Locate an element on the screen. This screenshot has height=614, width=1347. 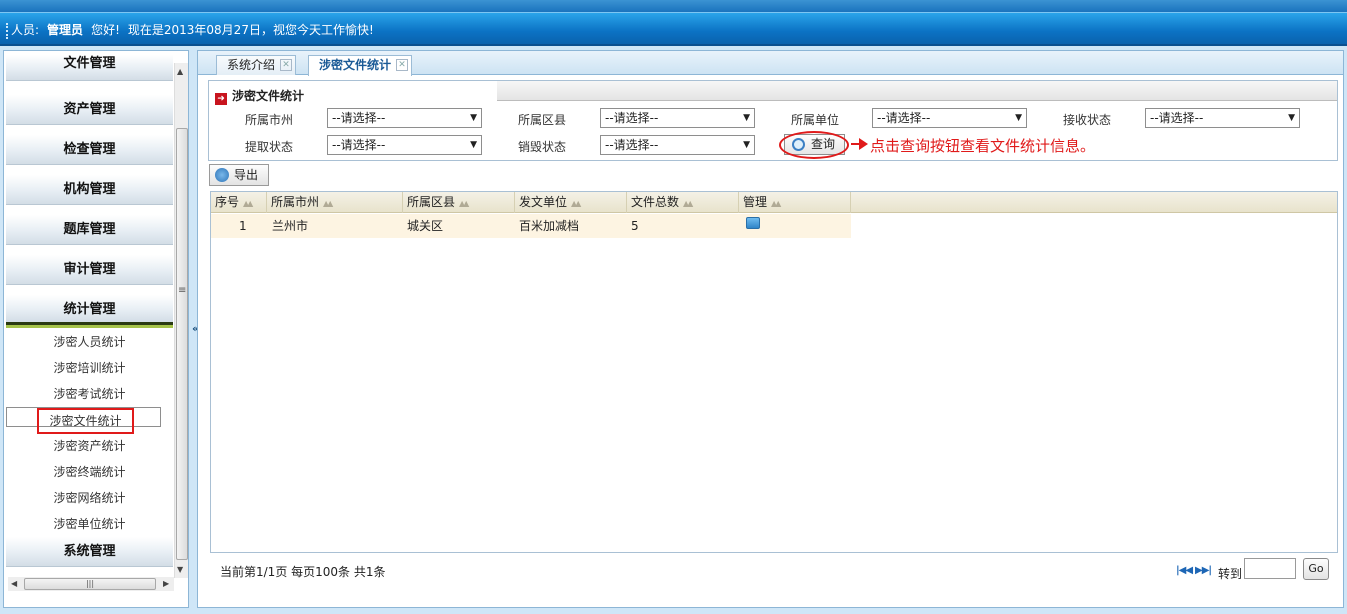
user-name: 管理员 is located at coordinates (65, 30).